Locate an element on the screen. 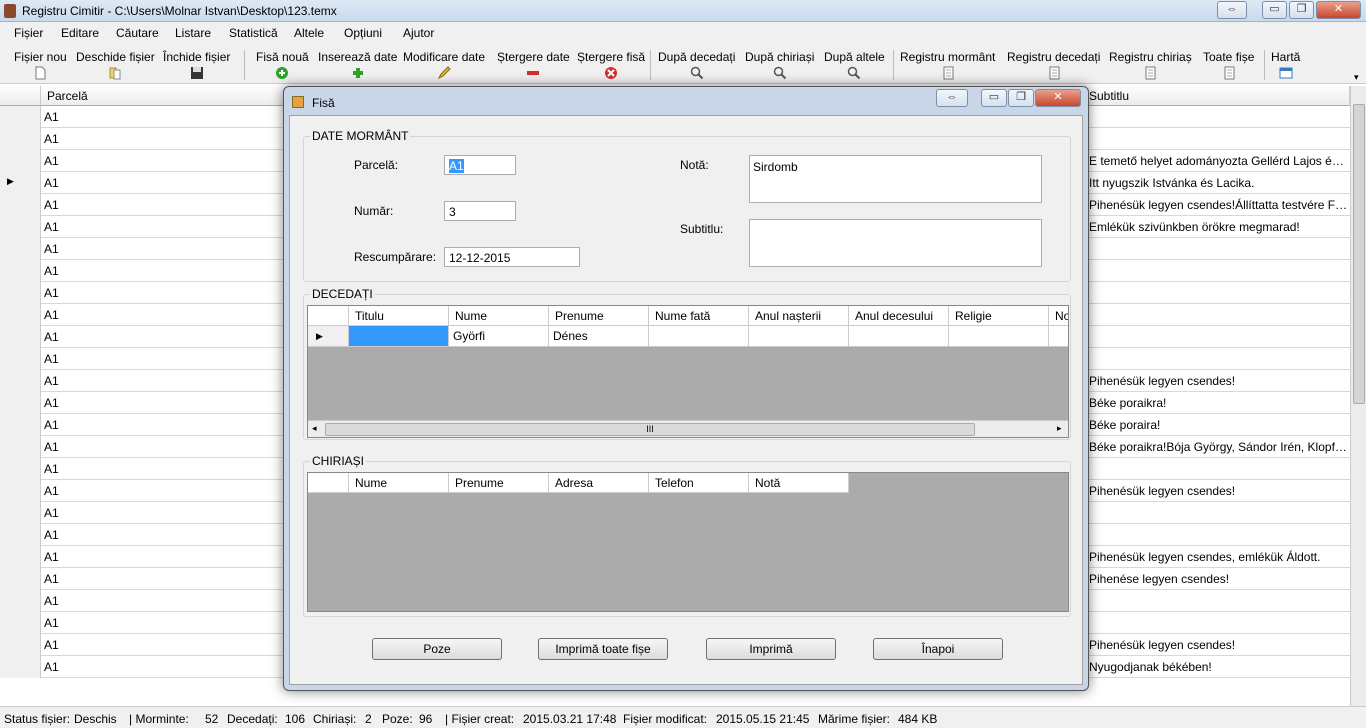 The width and height of the screenshot is (1366, 728). print-all-button: Imprimă toate fișe is located at coordinates (603, 649).